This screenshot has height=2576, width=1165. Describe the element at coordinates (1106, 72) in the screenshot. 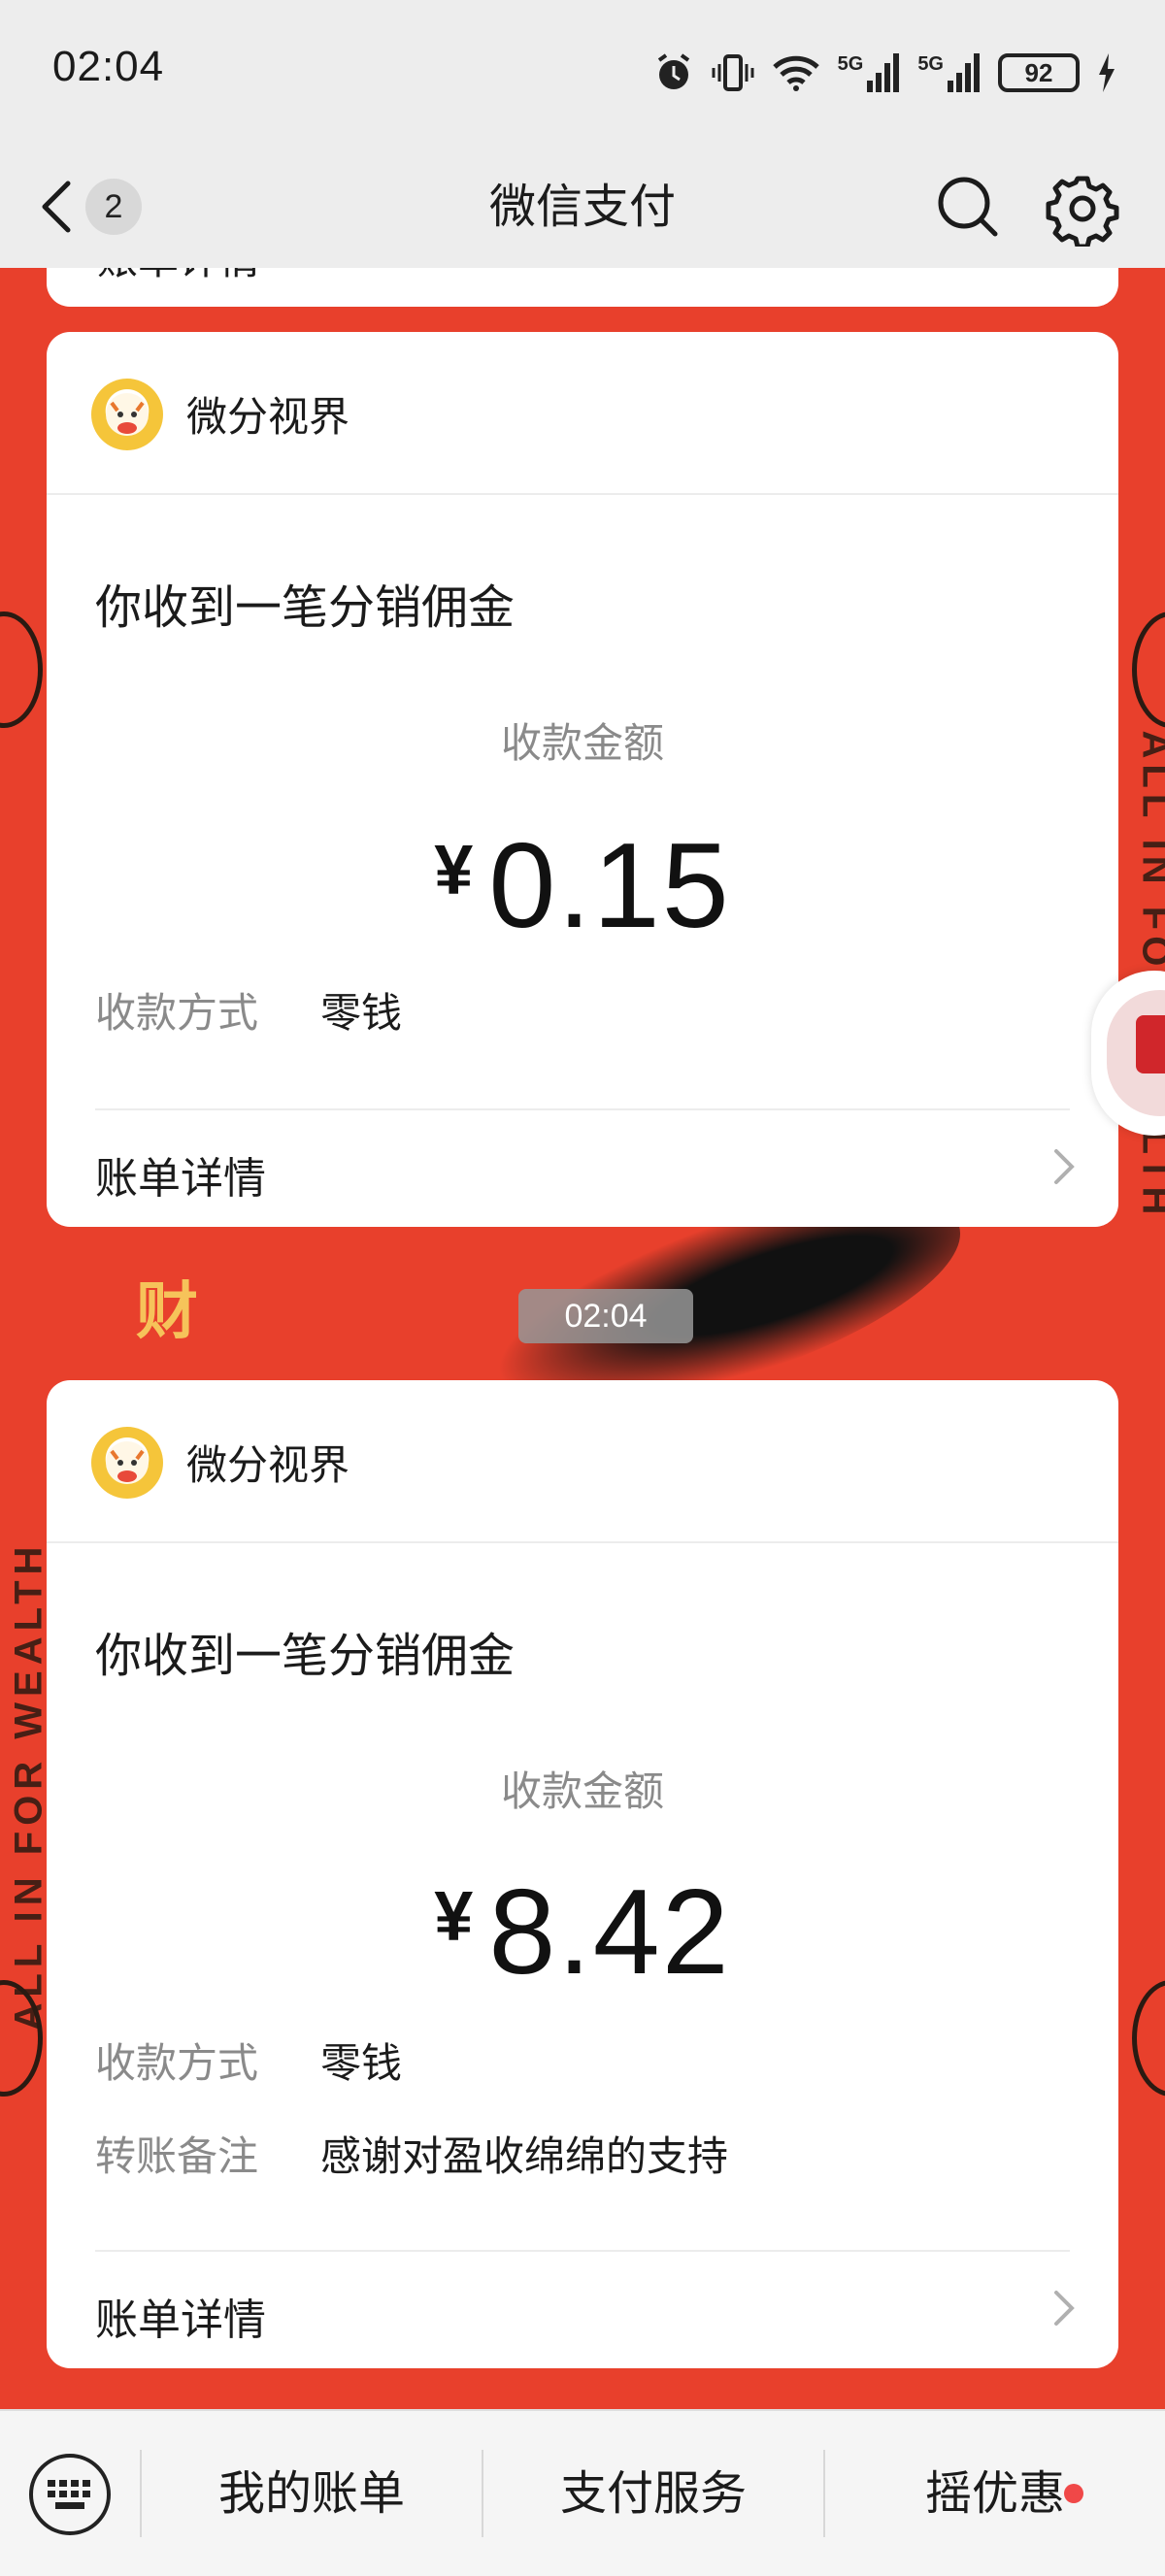

I see `charging-bolt-icon` at that location.